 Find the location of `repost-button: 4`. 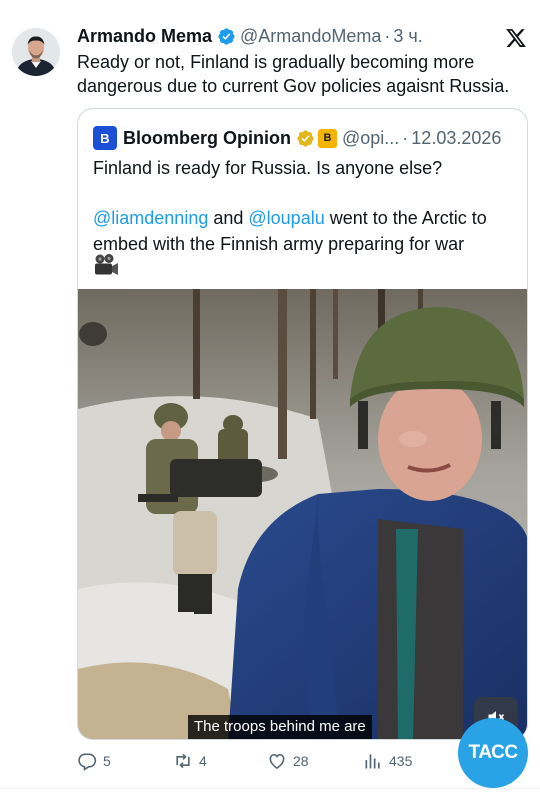

repost-button: 4 is located at coordinates (190, 761).